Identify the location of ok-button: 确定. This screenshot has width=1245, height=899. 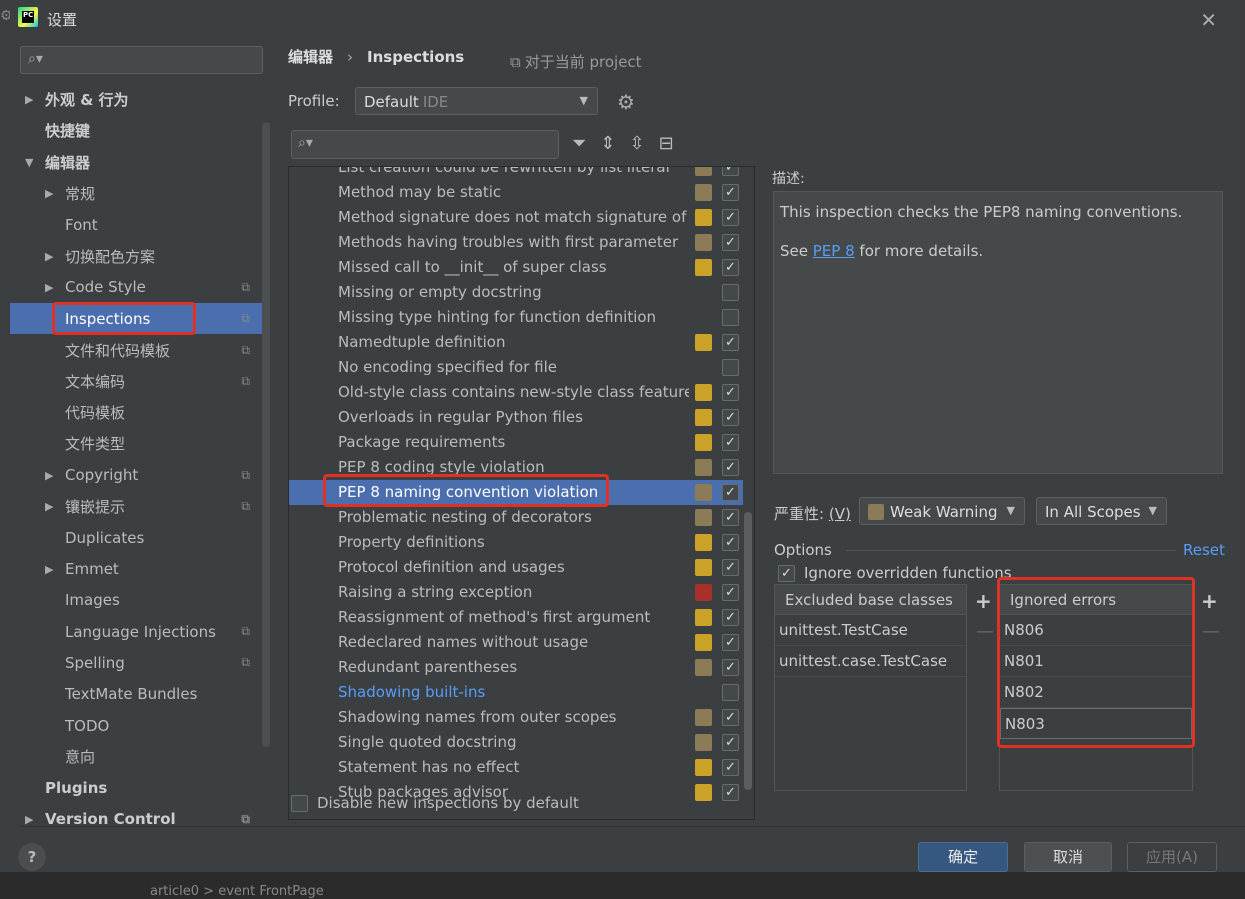
(963, 857).